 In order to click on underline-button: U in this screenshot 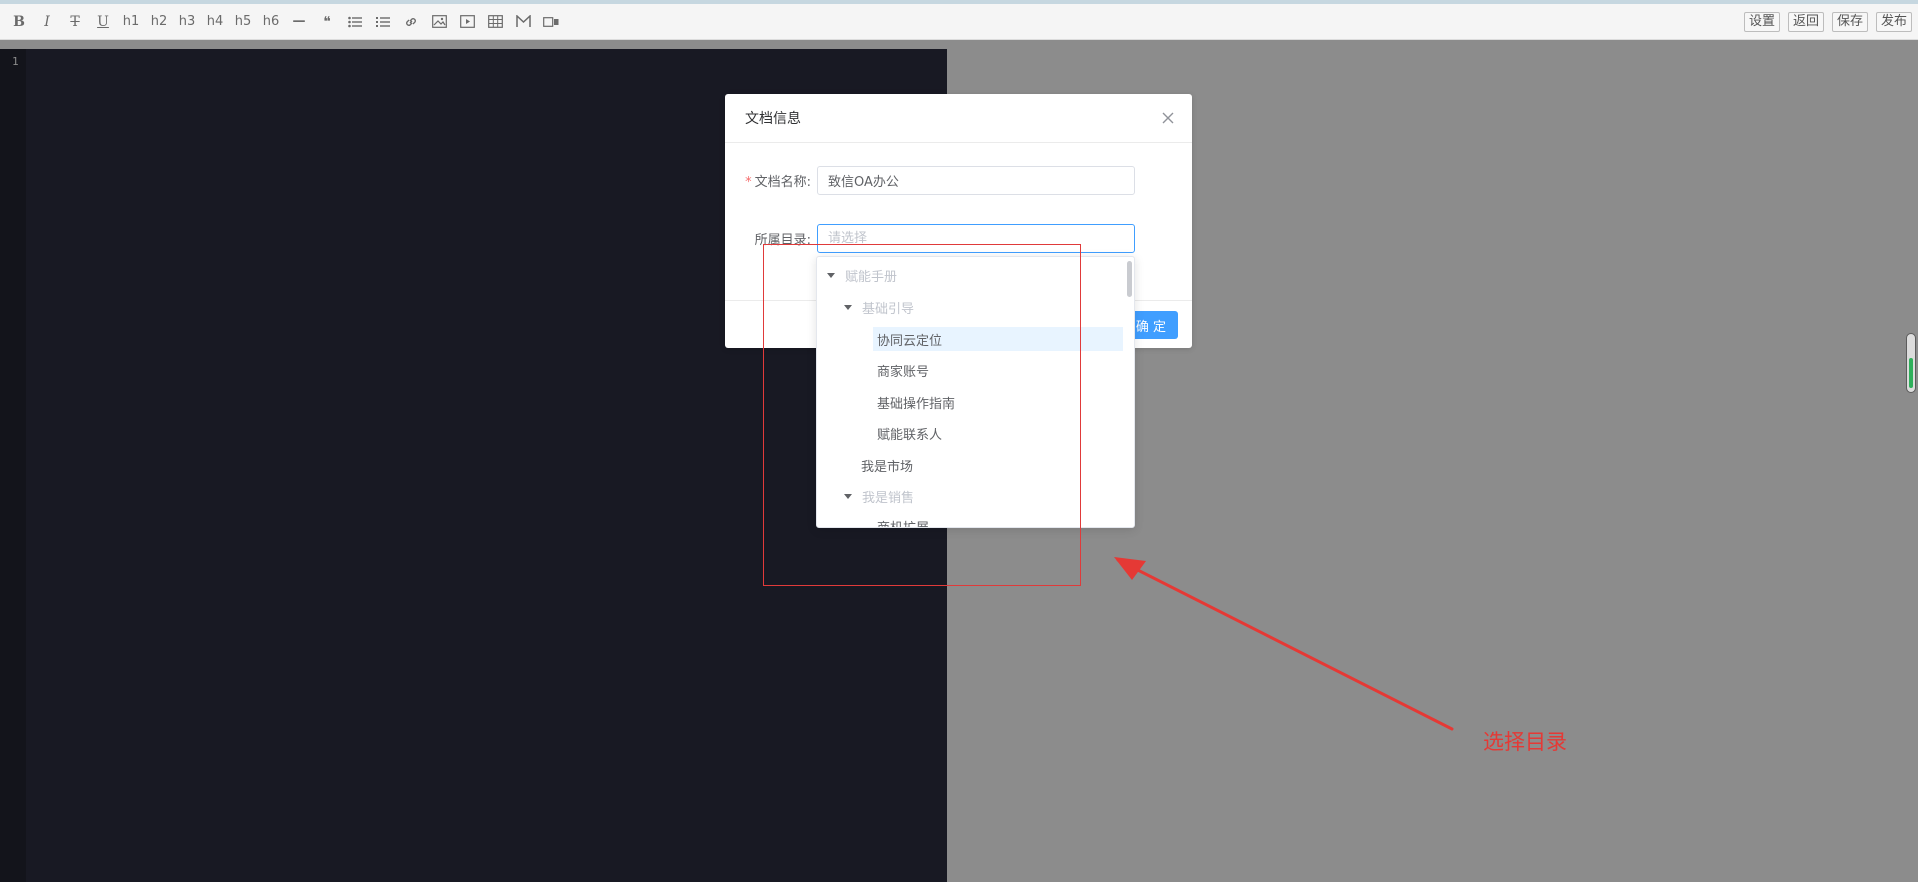, I will do `click(103, 22)`.